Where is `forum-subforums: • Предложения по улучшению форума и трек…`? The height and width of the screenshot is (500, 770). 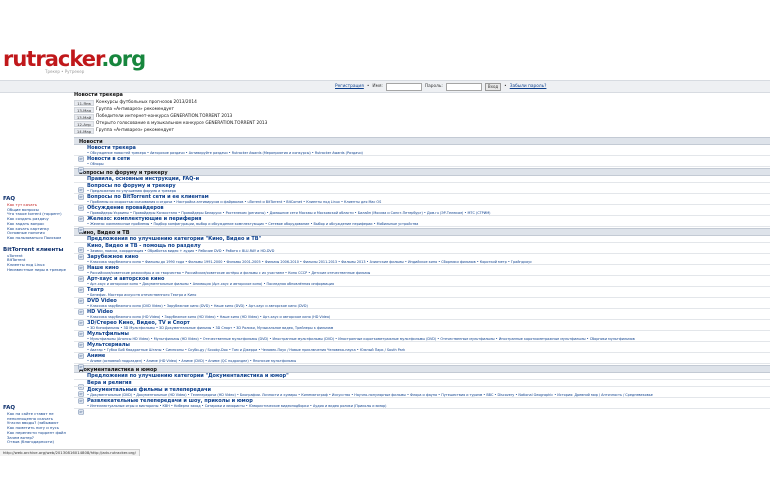
forum-subforums: • Предложения по улучшению форума и трек… is located at coordinates (428, 191).